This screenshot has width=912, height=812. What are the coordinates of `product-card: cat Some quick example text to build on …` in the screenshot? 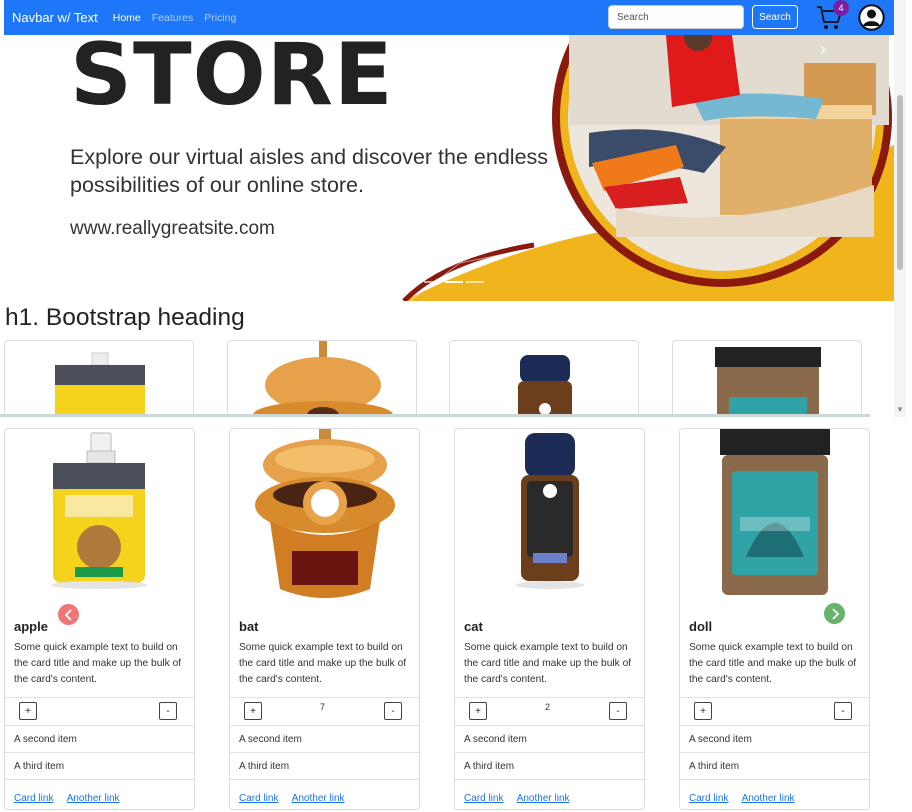 It's located at (549, 619).